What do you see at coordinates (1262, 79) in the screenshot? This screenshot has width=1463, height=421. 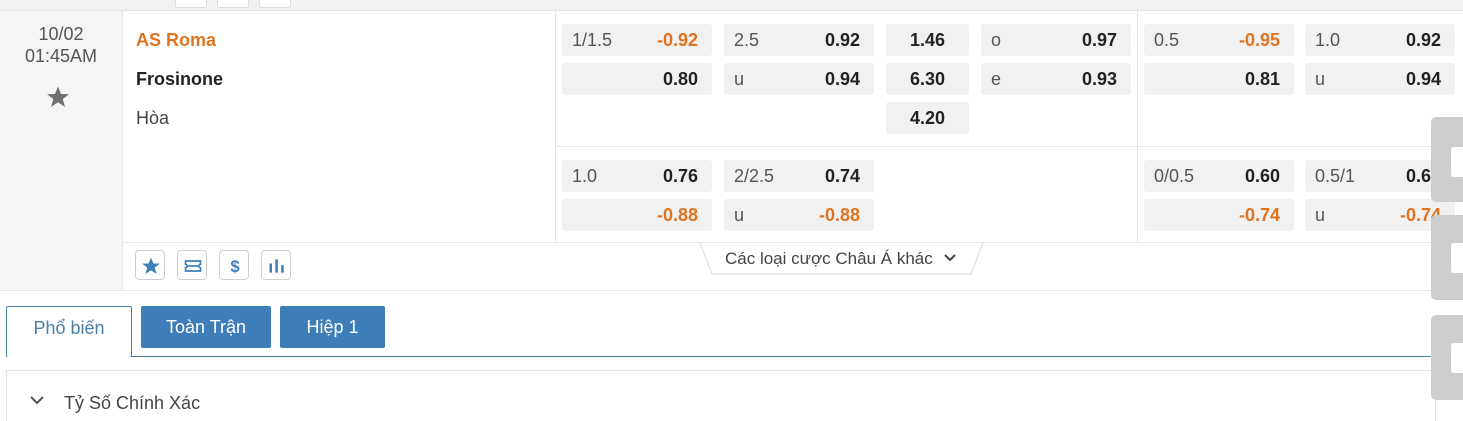 I see `odds-value: 0.81` at bounding box center [1262, 79].